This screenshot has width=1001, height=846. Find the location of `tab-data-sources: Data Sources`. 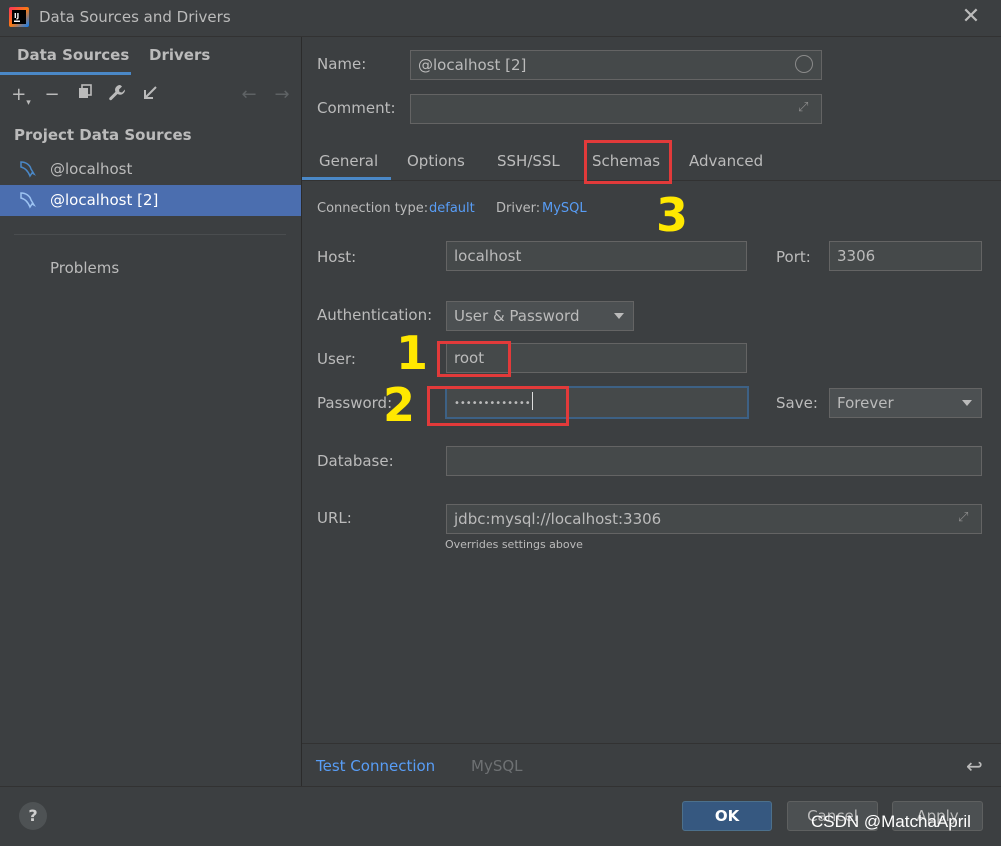

tab-data-sources: Data Sources is located at coordinates (73, 56).